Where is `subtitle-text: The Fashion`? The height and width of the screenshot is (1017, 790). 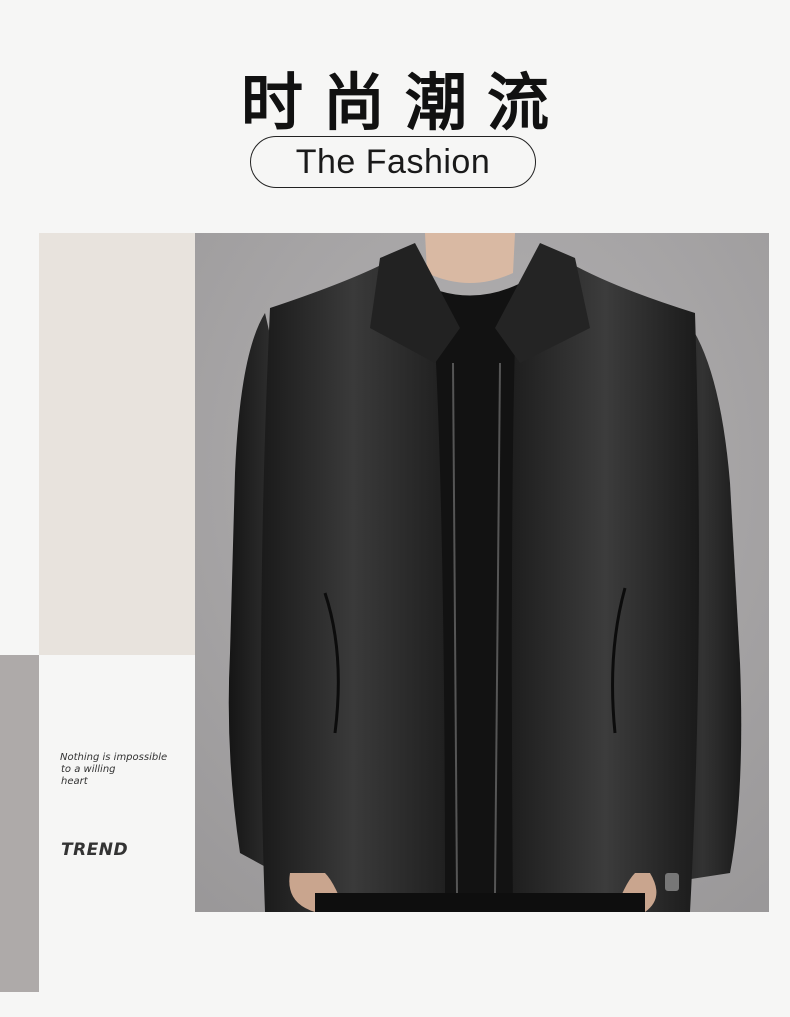 subtitle-text: The Fashion is located at coordinates (393, 161).